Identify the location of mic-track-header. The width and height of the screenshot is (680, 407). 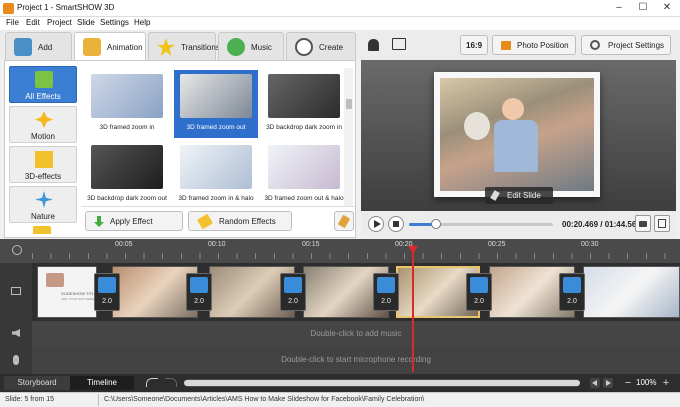
(16, 360).